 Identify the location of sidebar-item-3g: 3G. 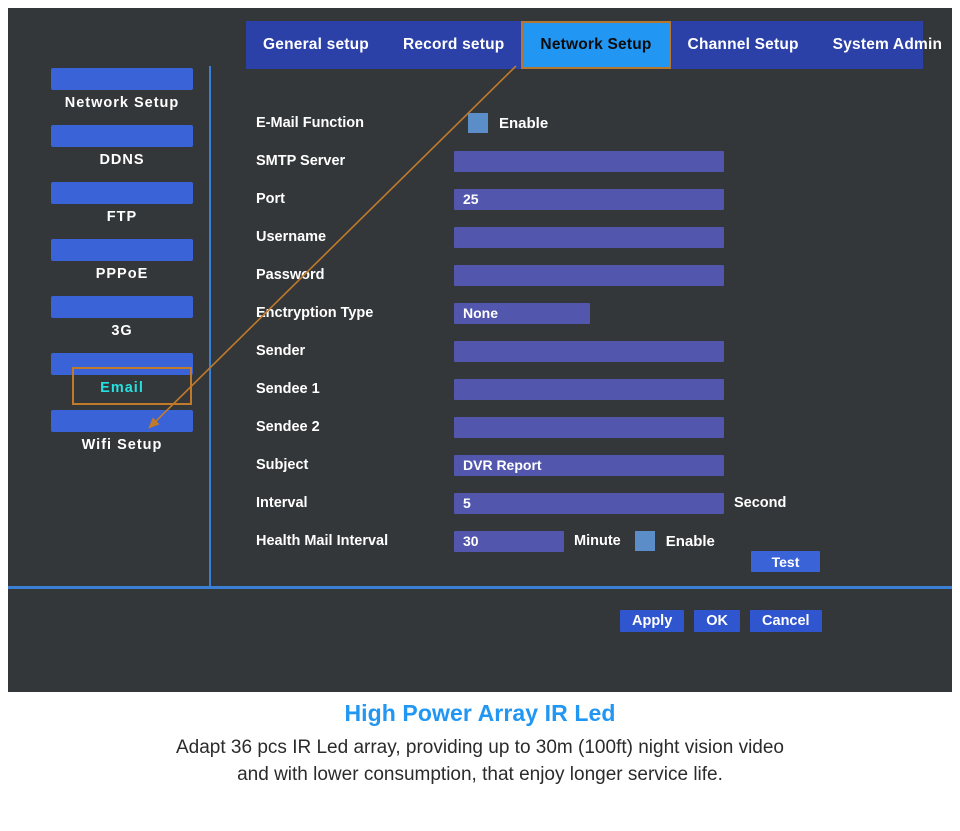
(122, 317).